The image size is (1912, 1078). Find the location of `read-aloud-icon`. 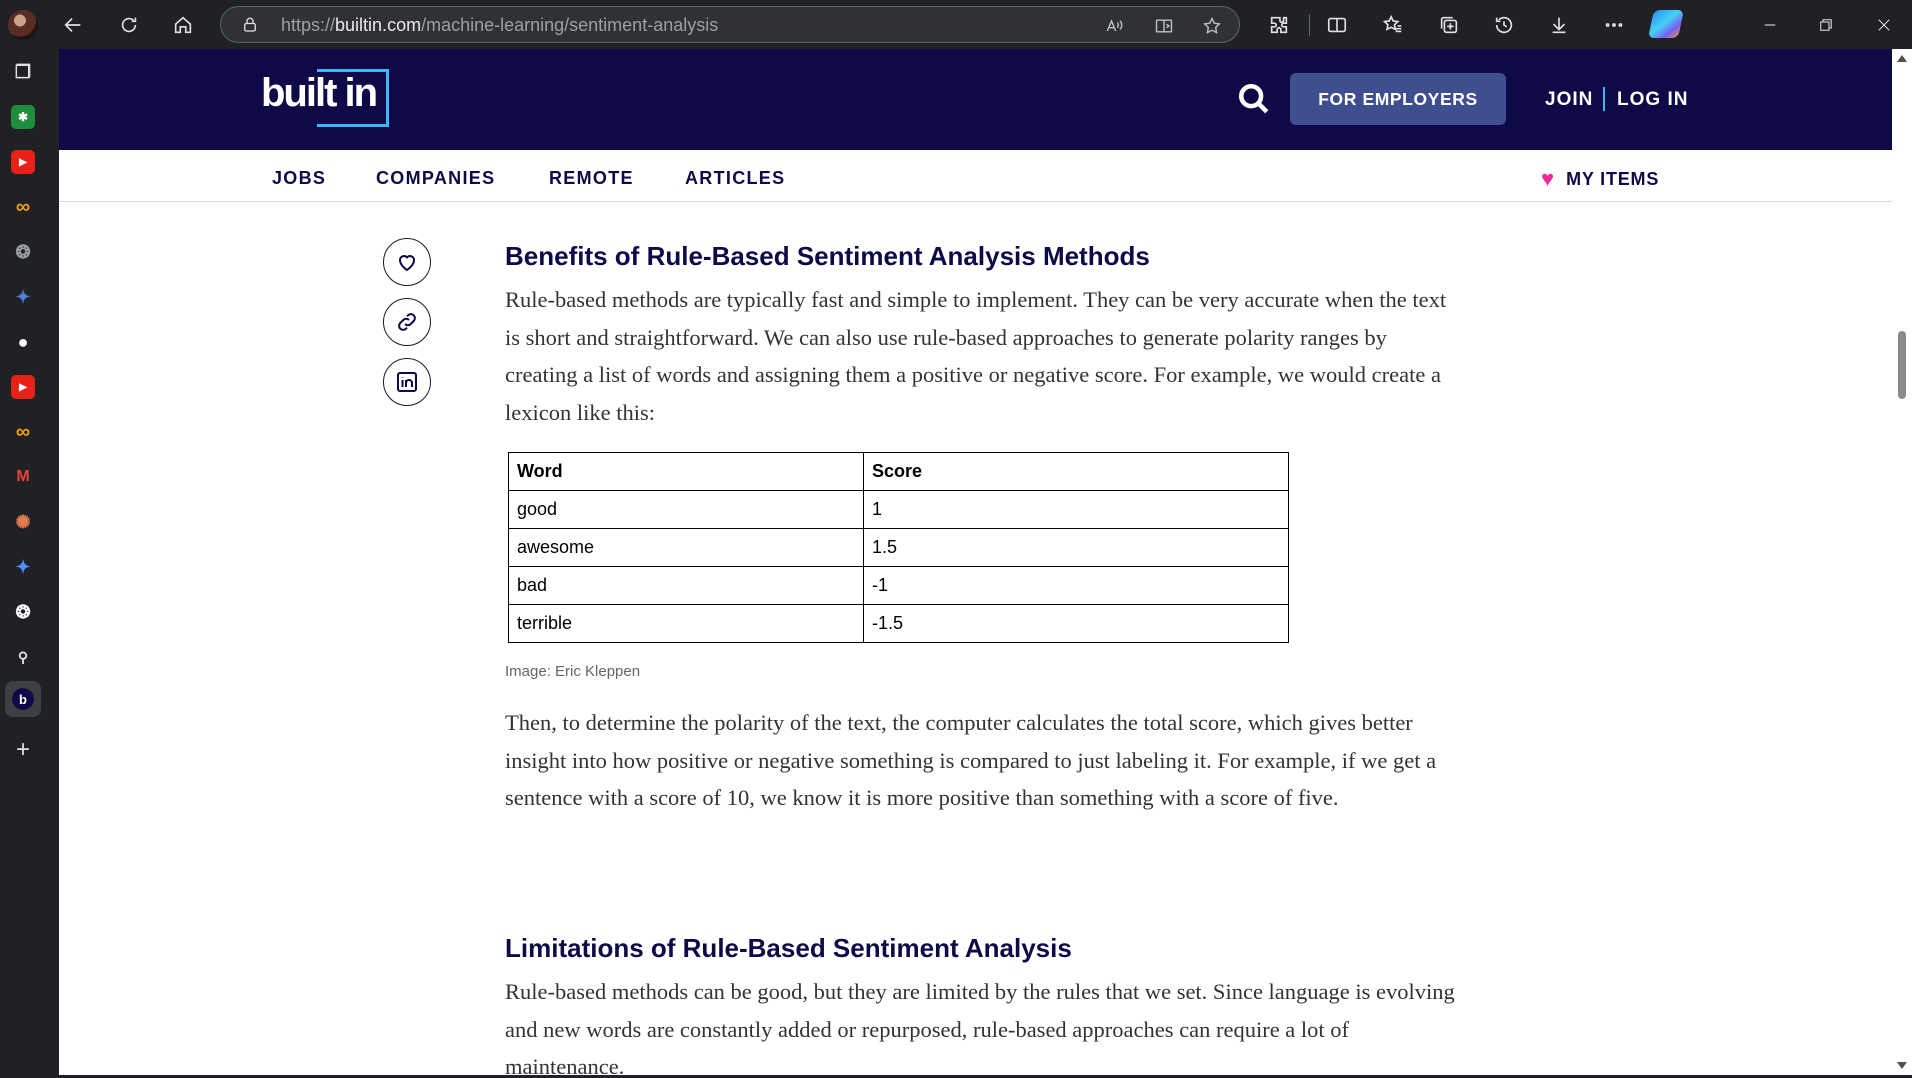

read-aloud-icon is located at coordinates (1114, 26).